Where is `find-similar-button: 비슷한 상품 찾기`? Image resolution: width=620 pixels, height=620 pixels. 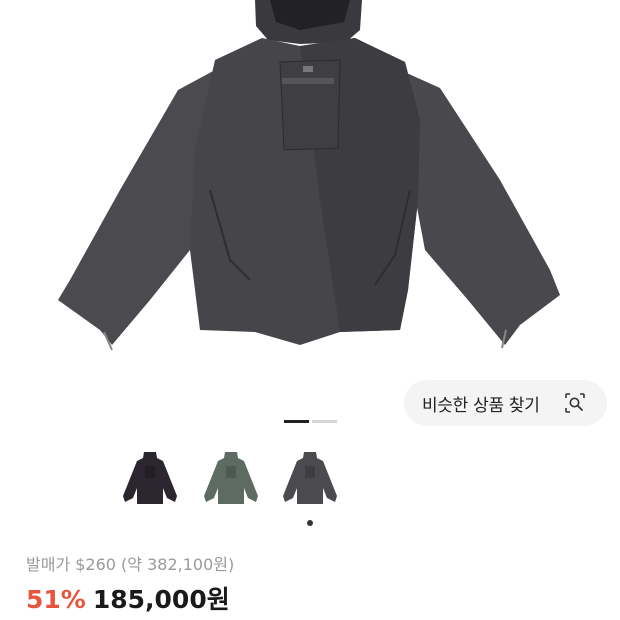 find-similar-button: 비슷한 상품 찾기 is located at coordinates (505, 403).